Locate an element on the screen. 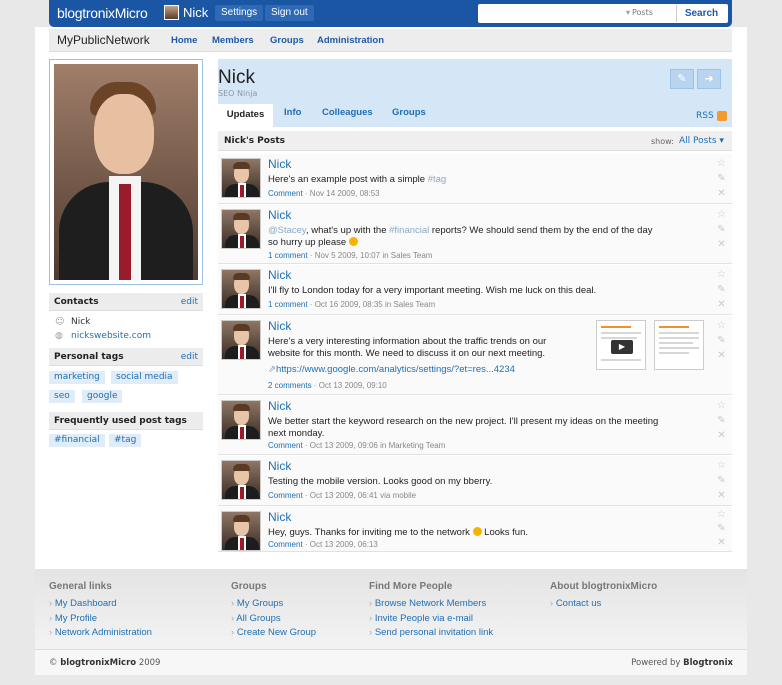 The height and width of the screenshot is (685, 782). image-thumbnail is located at coordinates (679, 345).